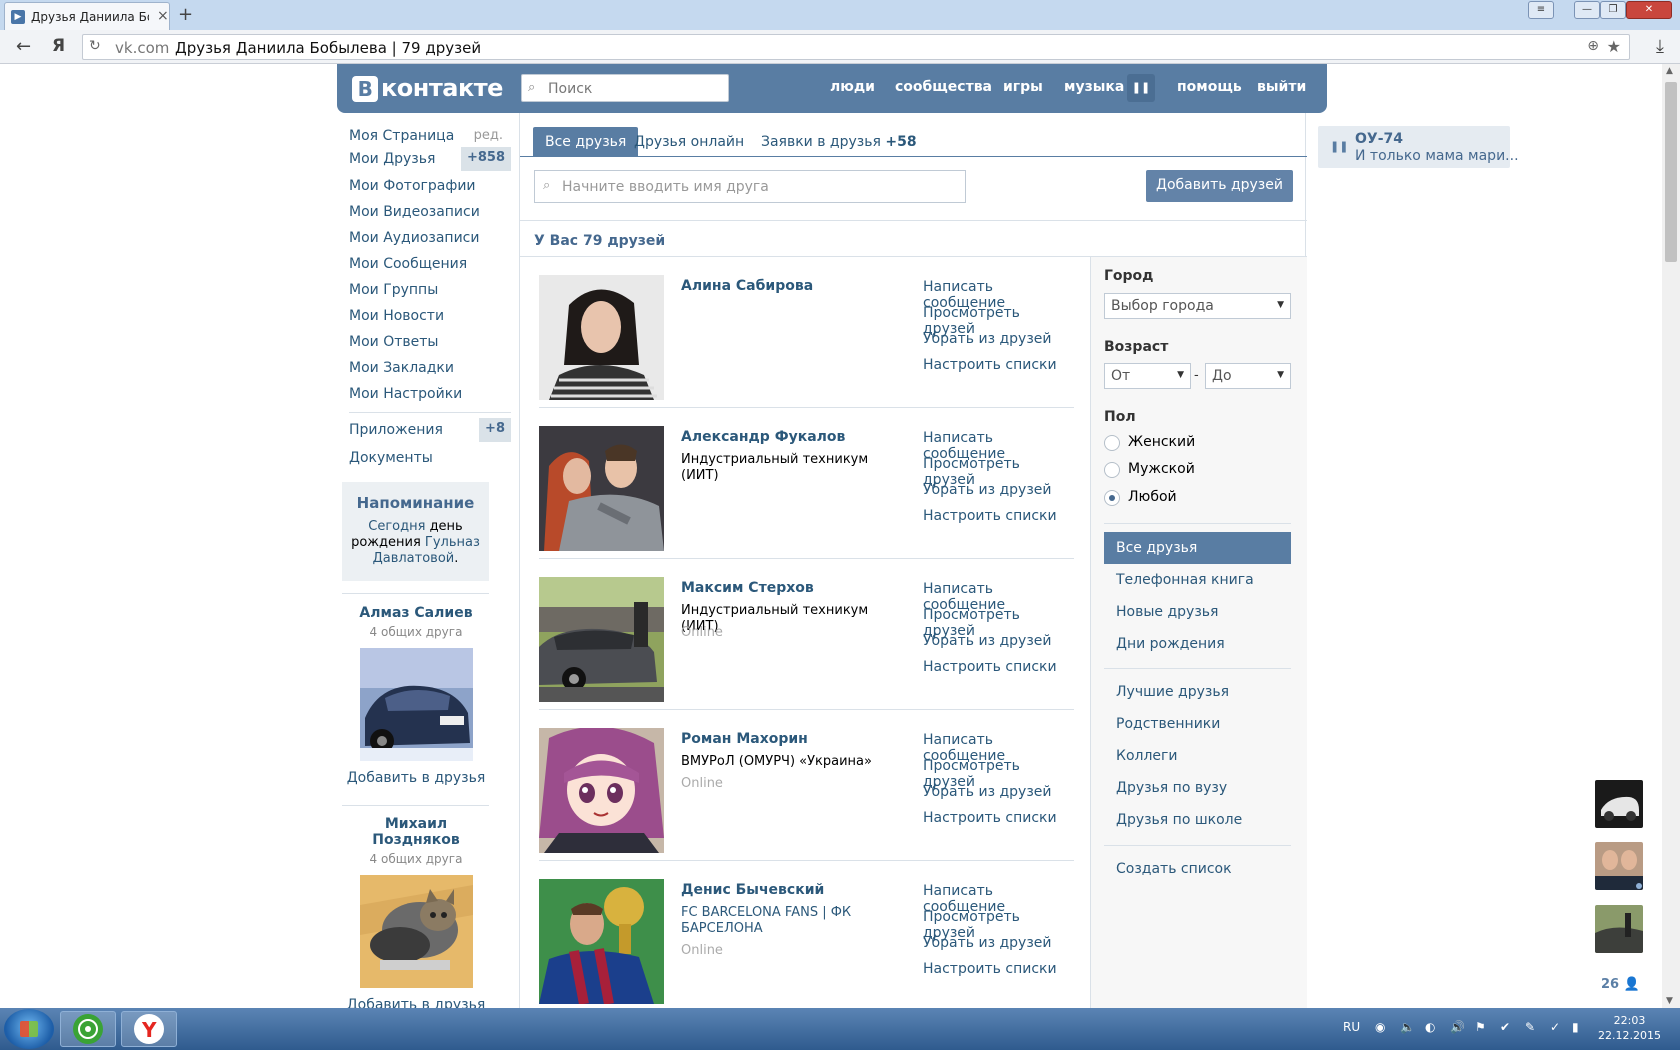  I want to click on menu-my-settings: Мои Настройки, so click(426, 394).